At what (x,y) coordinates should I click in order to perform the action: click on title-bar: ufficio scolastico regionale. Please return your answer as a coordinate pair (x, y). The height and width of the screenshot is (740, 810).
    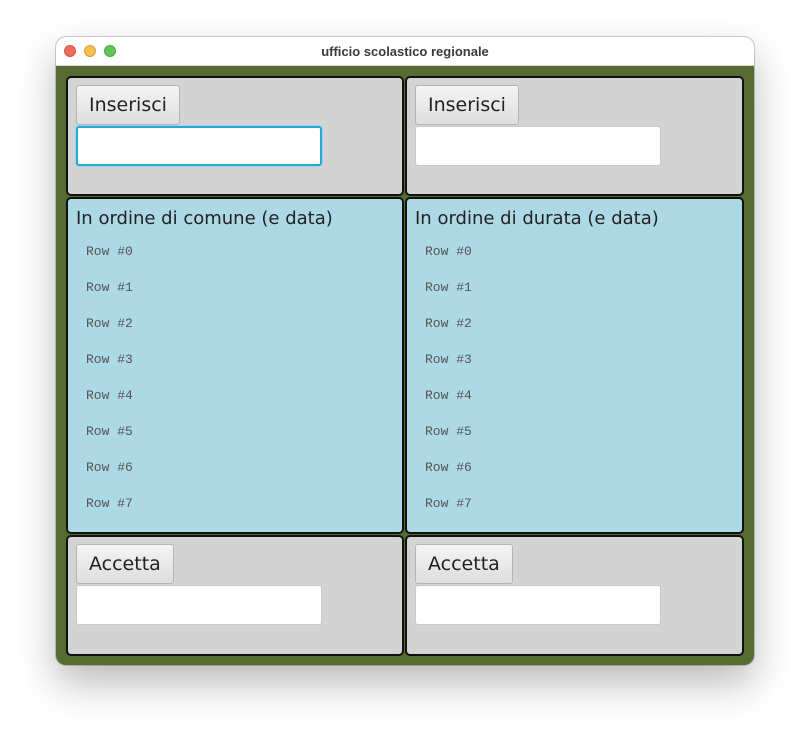
    Looking at the image, I should click on (405, 51).